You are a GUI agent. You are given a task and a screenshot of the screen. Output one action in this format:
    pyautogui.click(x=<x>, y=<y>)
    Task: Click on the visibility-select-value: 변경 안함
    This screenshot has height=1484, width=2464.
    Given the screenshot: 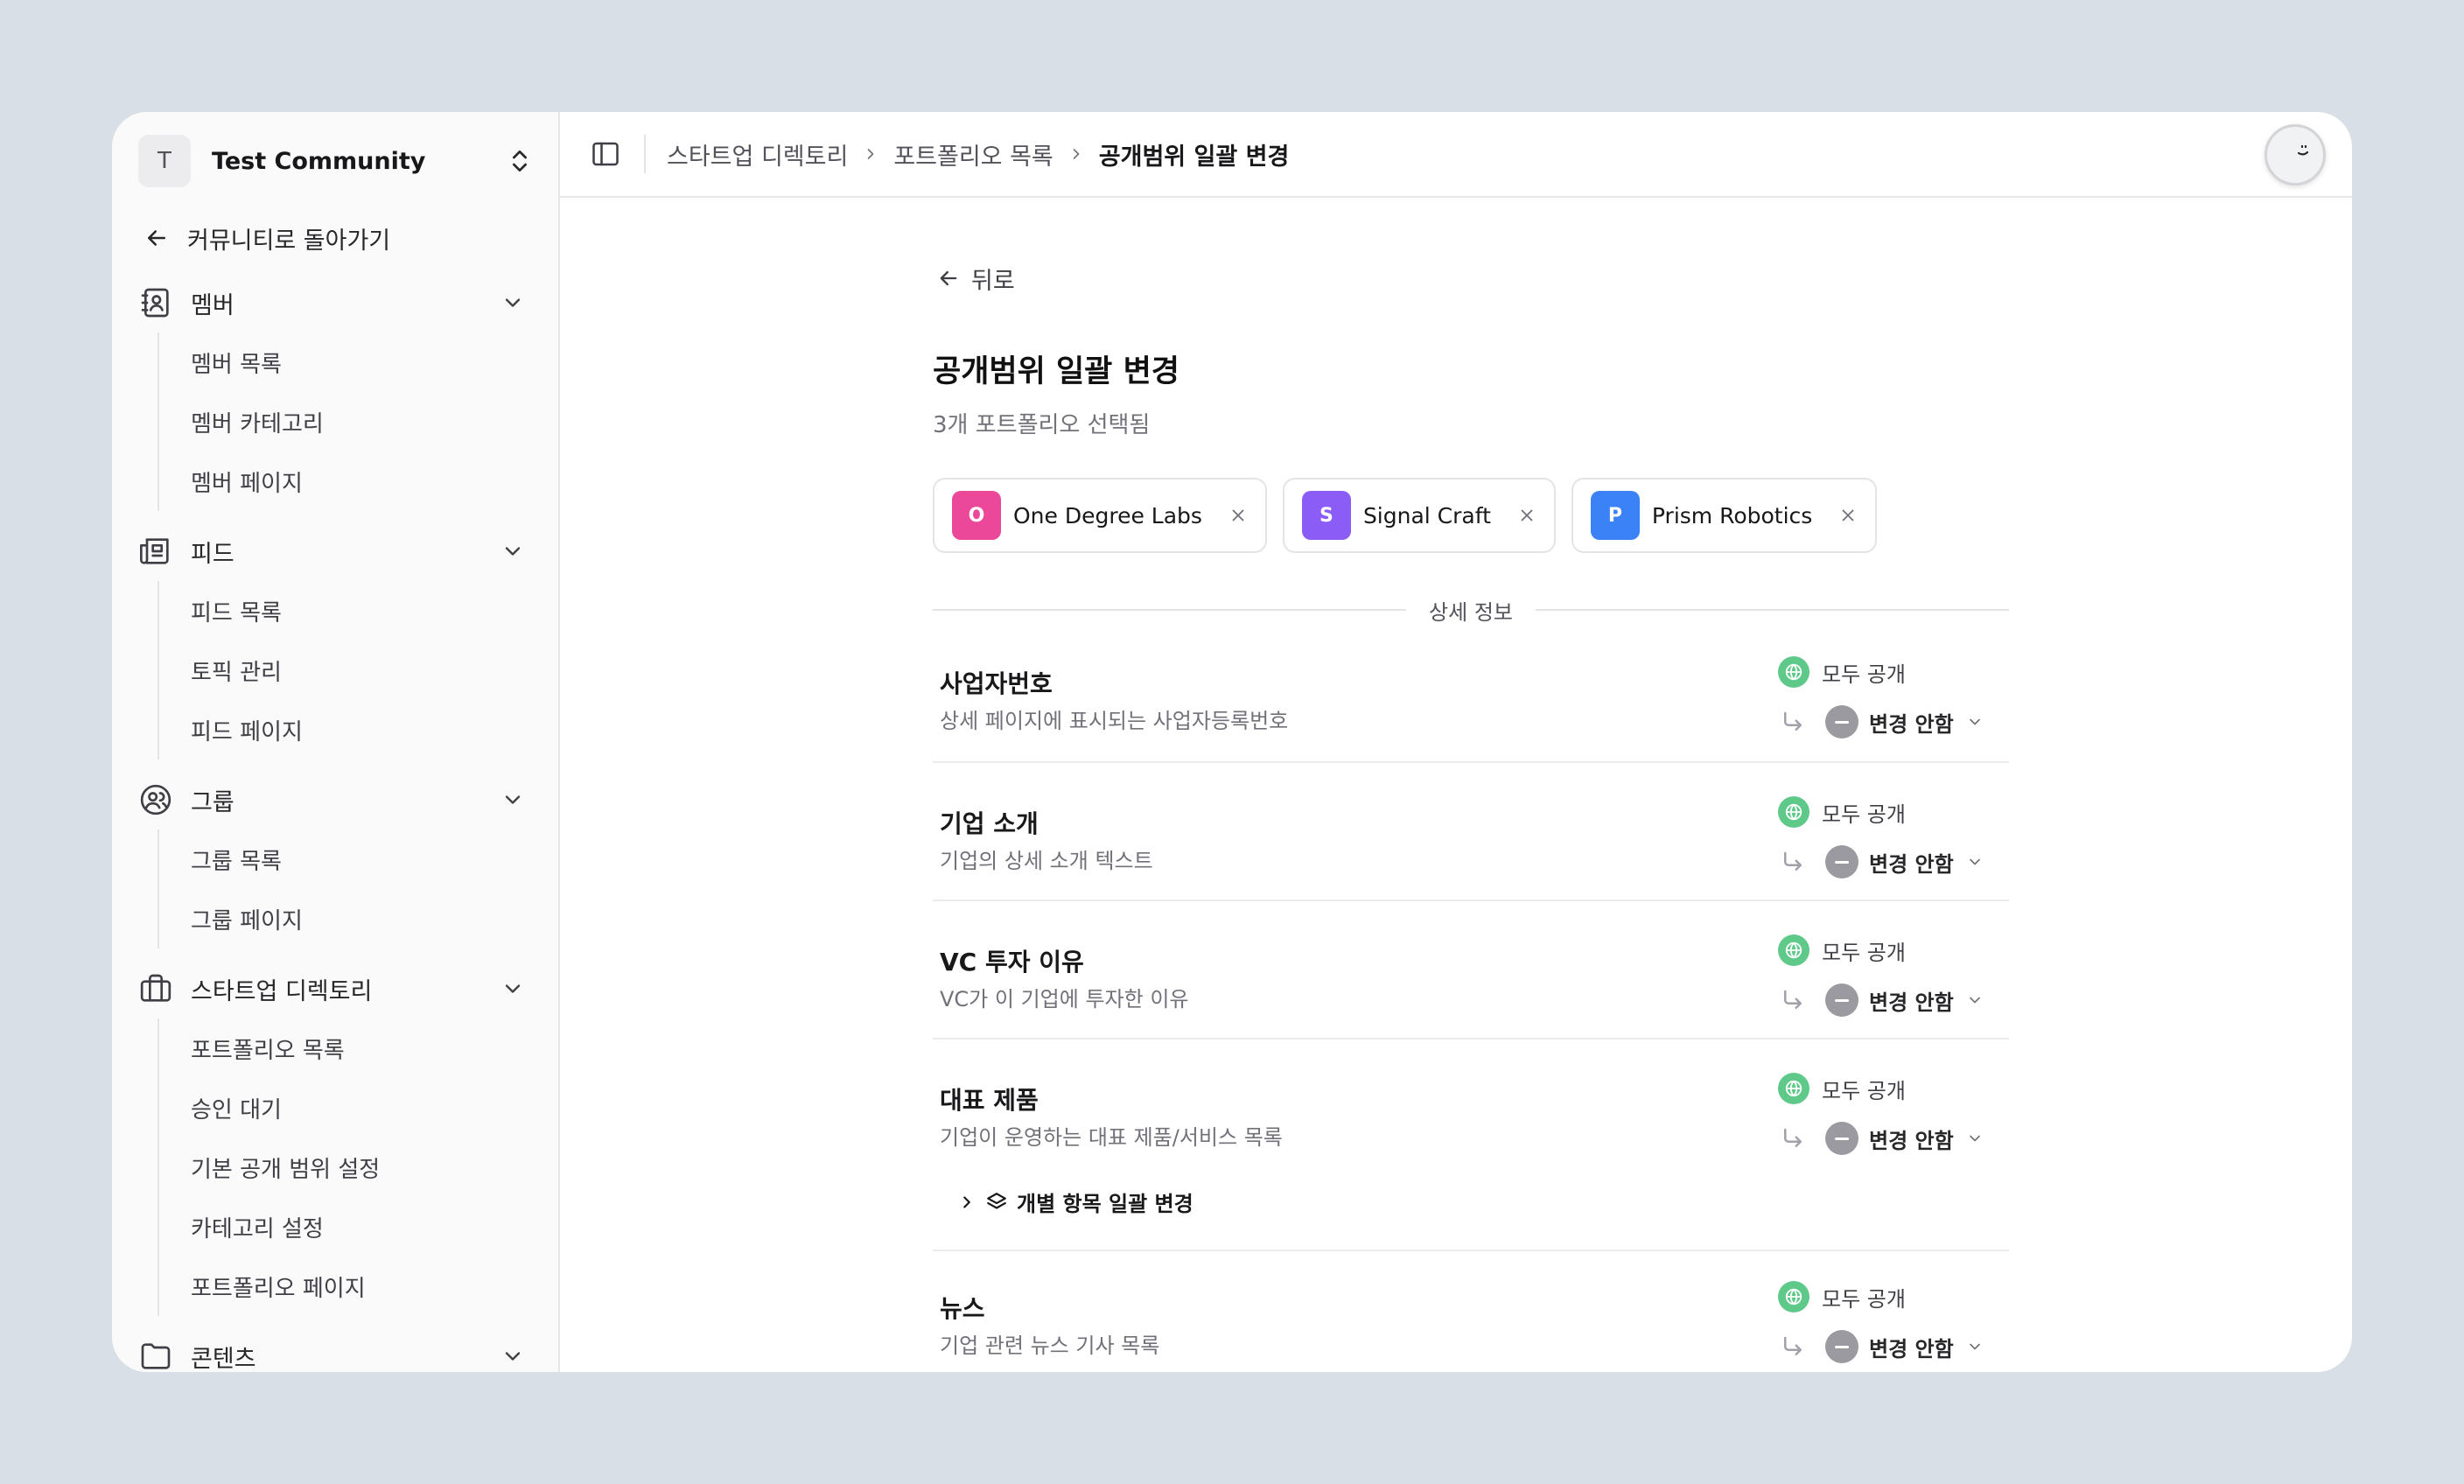 What is the action you would take?
    pyautogui.click(x=1911, y=1140)
    